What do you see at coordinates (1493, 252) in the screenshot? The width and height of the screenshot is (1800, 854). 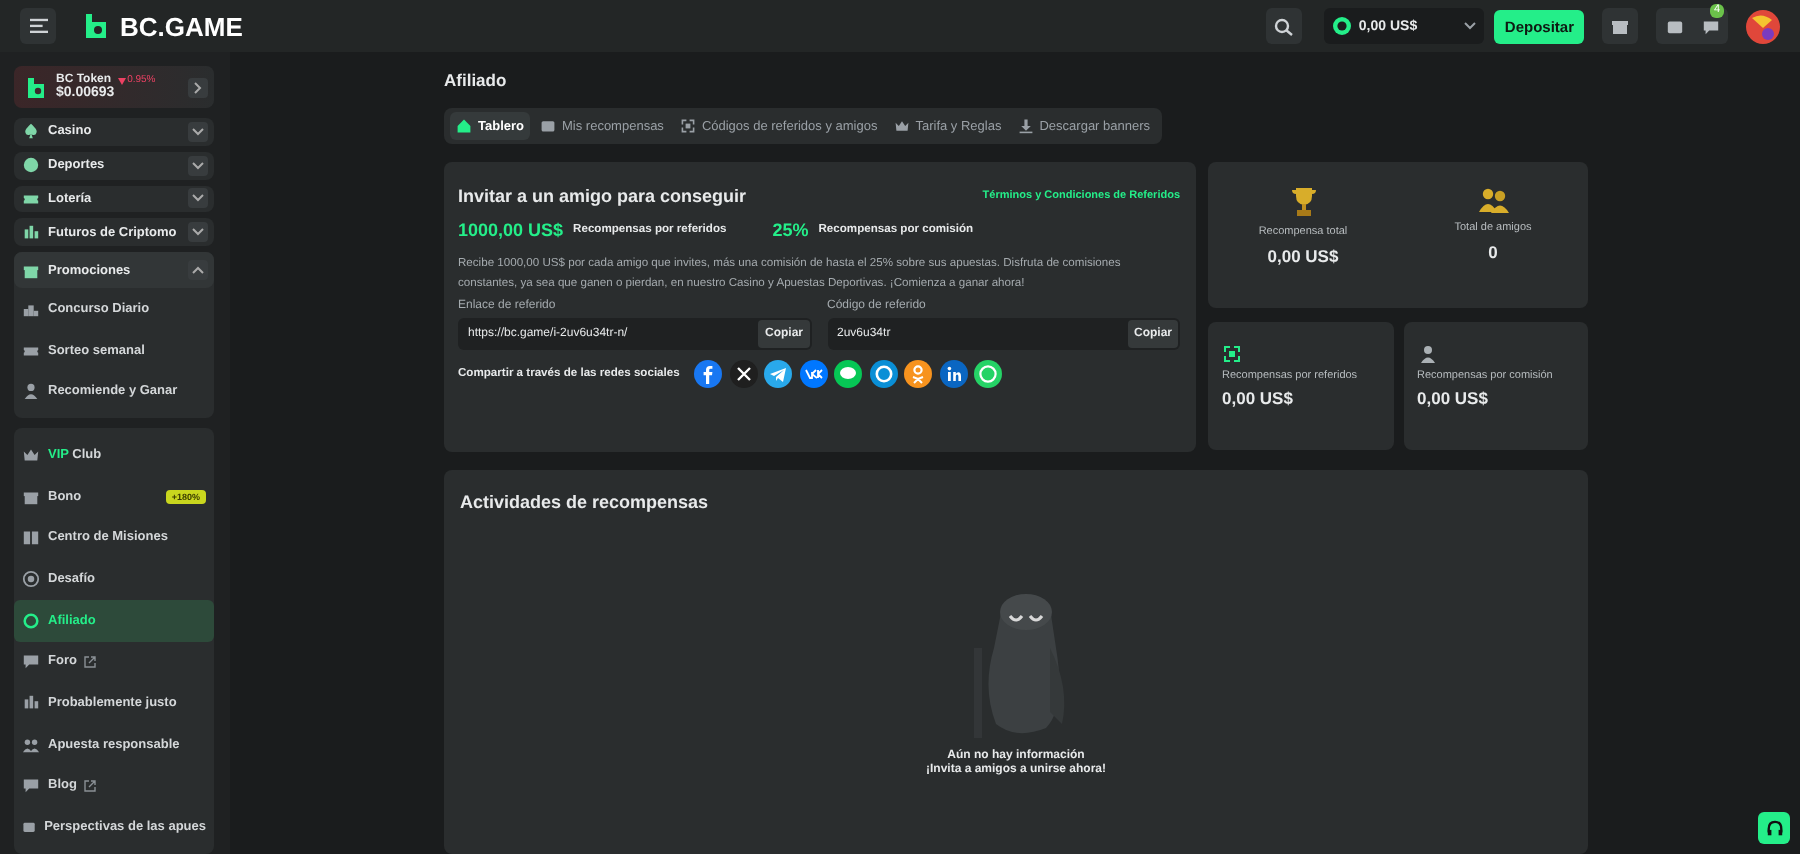 I see `stat-value: 0` at bounding box center [1493, 252].